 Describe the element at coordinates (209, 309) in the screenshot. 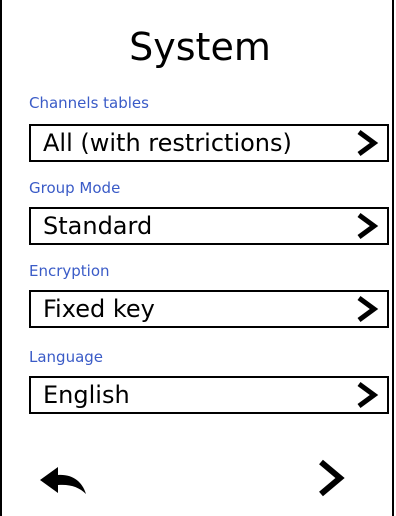

I see `encryption-row: Fixed key` at that location.